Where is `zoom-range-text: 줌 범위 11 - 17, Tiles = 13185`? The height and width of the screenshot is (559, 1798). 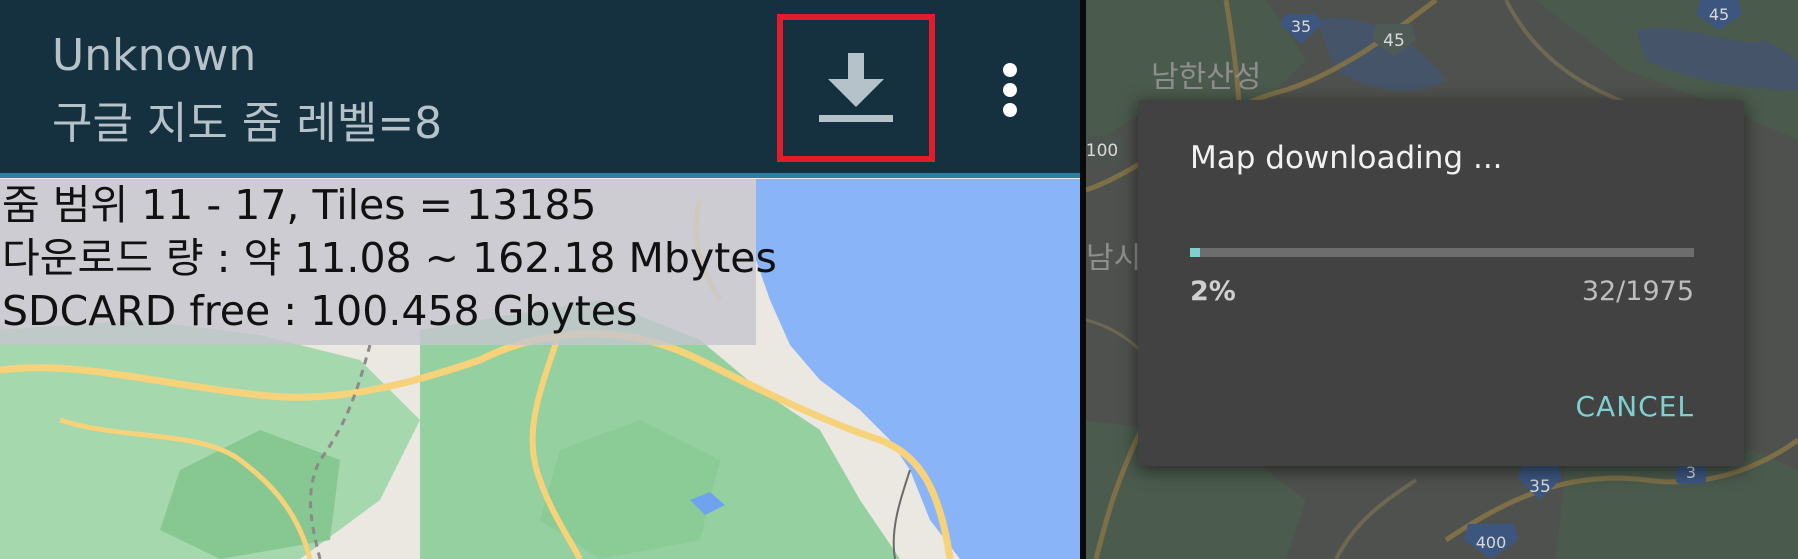 zoom-range-text: 줌 범위 11 - 17, Tiles = 13185 is located at coordinates (299, 205).